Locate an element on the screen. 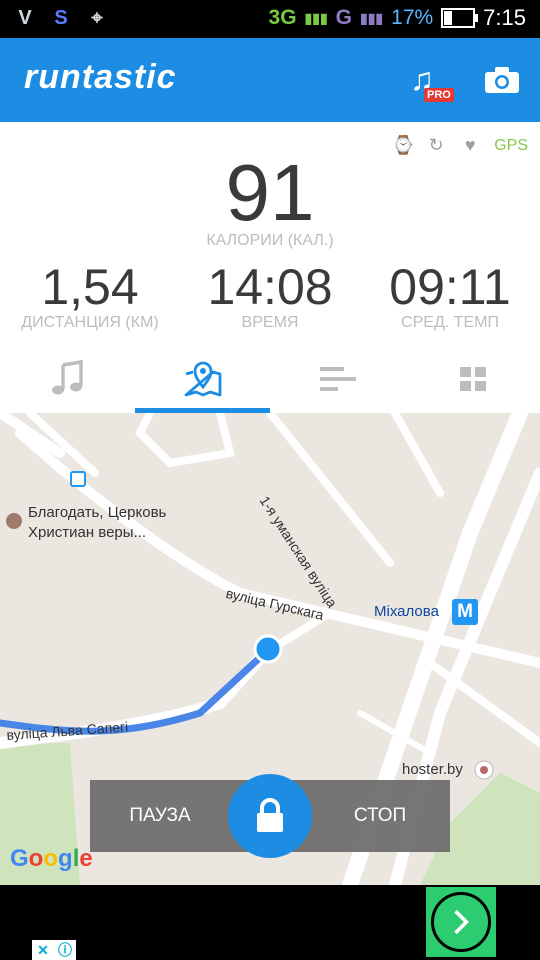 The width and height of the screenshot is (540, 960). tab-map is located at coordinates (202, 379).